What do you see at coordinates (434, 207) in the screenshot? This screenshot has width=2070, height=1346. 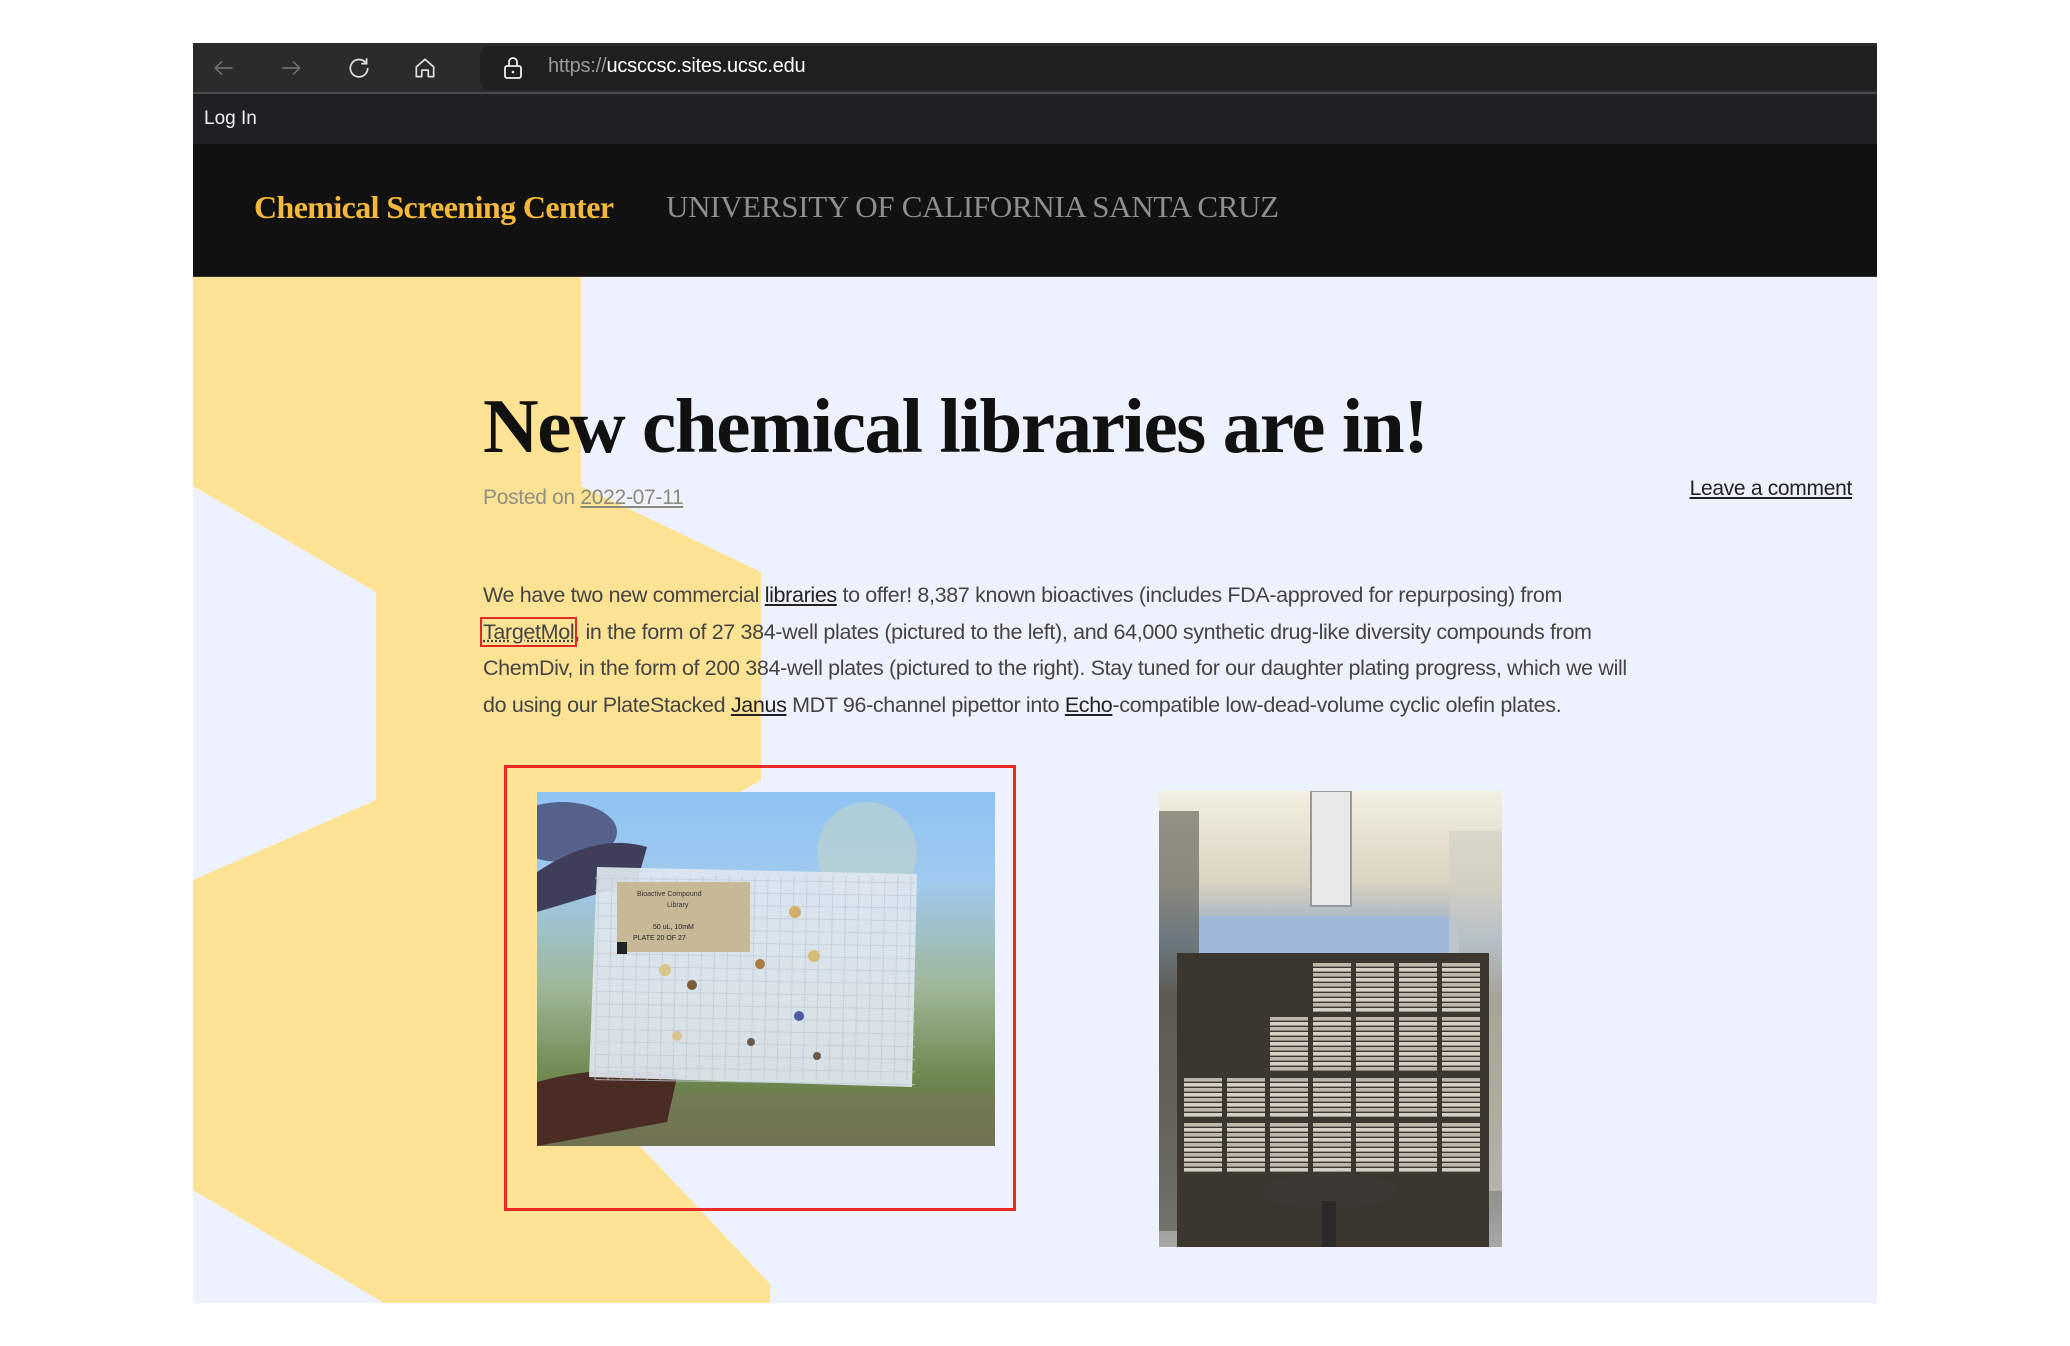 I see `site-title: Chemical Screening Center` at bounding box center [434, 207].